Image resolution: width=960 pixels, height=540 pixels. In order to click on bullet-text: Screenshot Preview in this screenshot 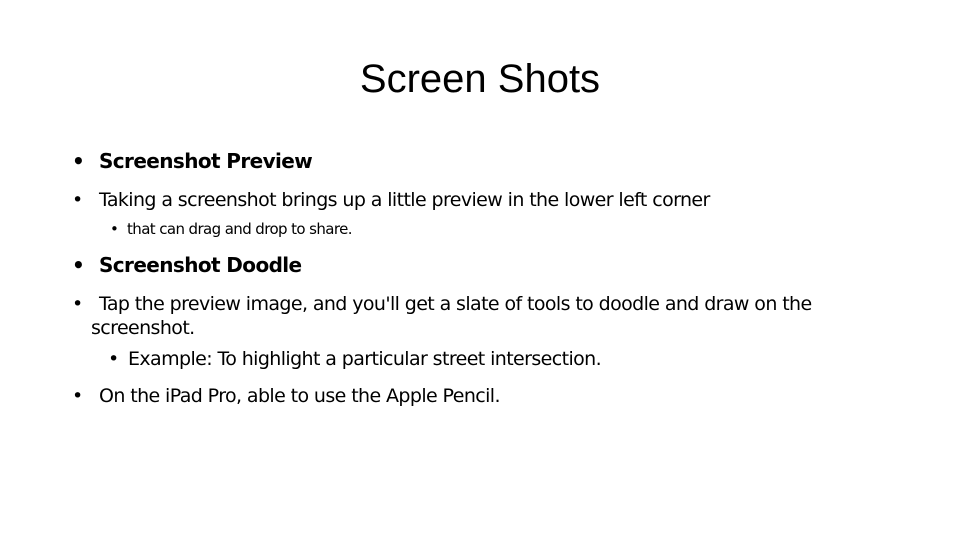, I will do `click(206, 161)`.